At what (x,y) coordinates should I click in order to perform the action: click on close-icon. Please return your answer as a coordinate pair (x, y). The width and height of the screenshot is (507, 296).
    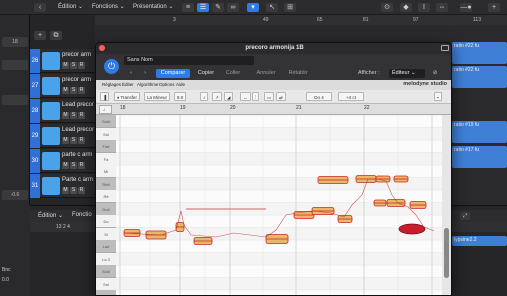
    Looking at the image, I should click on (102, 48).